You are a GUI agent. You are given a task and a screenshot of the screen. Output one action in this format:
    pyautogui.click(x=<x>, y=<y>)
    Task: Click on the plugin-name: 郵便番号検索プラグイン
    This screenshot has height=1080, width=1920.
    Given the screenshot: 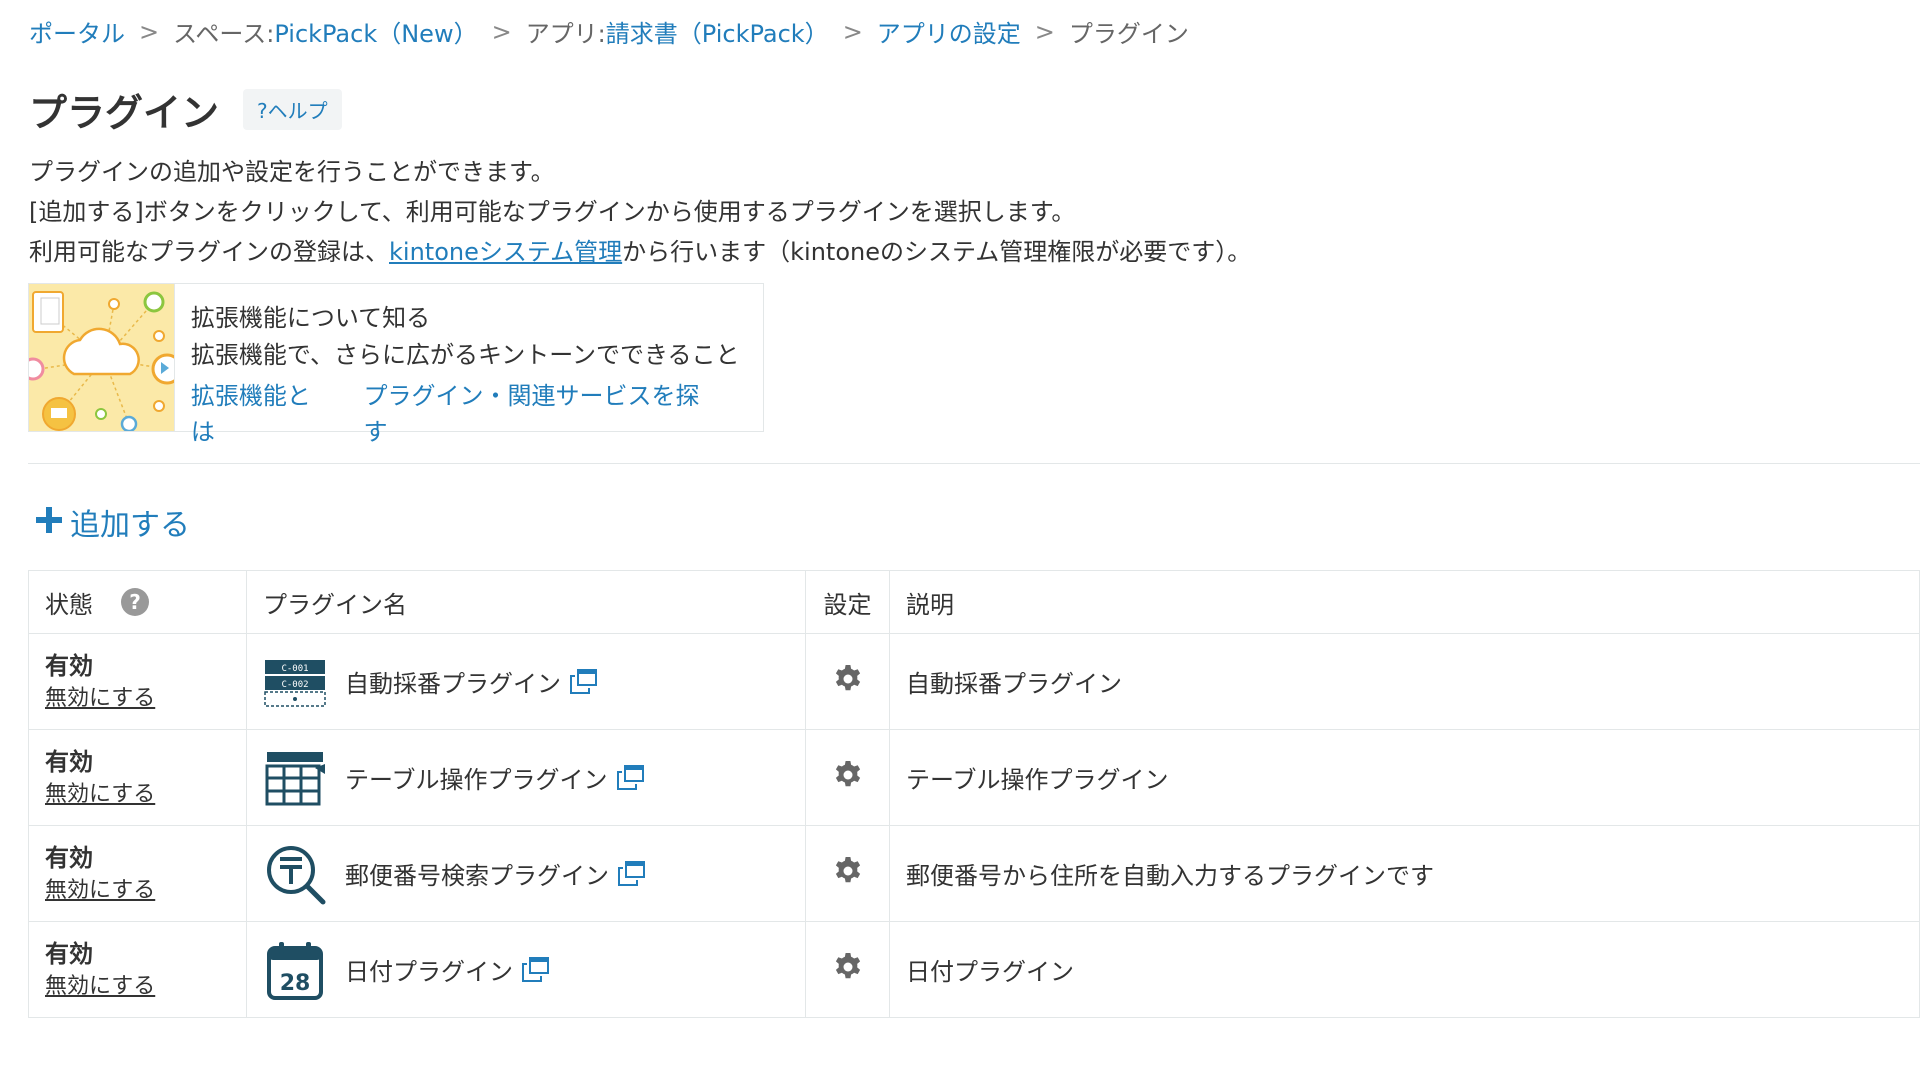 What is the action you would take?
    pyautogui.click(x=477, y=876)
    